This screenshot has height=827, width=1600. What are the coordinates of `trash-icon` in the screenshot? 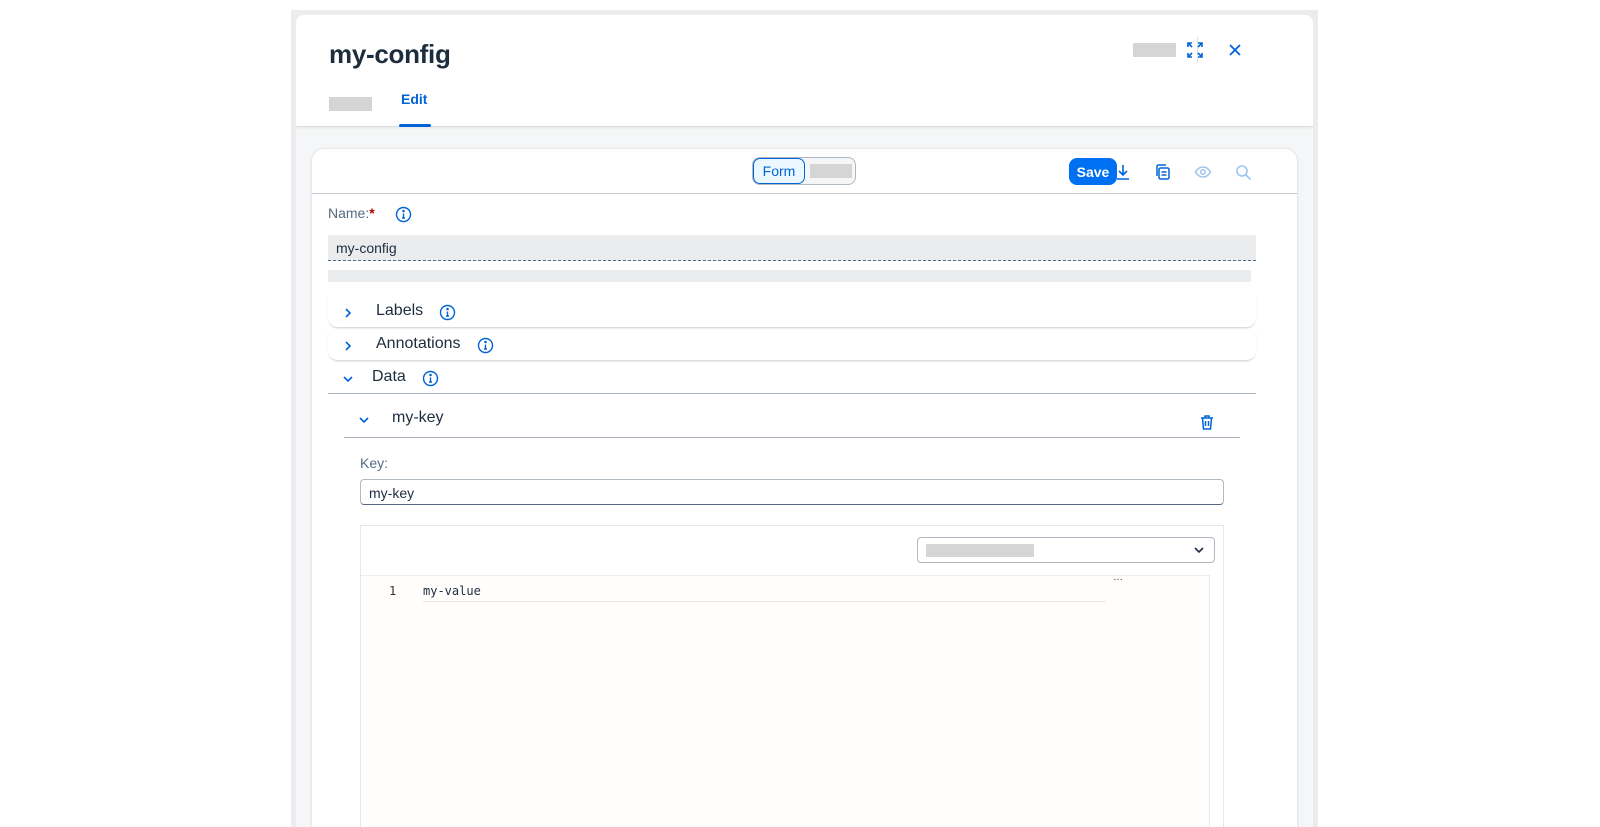 It's located at (1207, 422).